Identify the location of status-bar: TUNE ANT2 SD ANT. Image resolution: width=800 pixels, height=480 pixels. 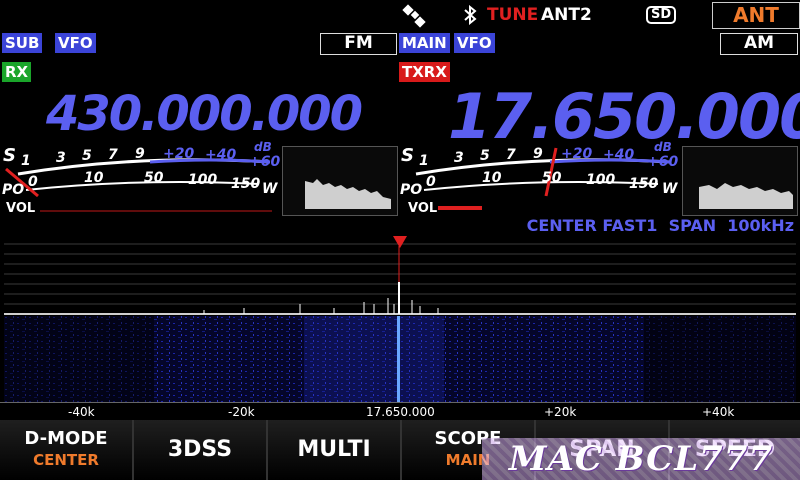
(400, 15).